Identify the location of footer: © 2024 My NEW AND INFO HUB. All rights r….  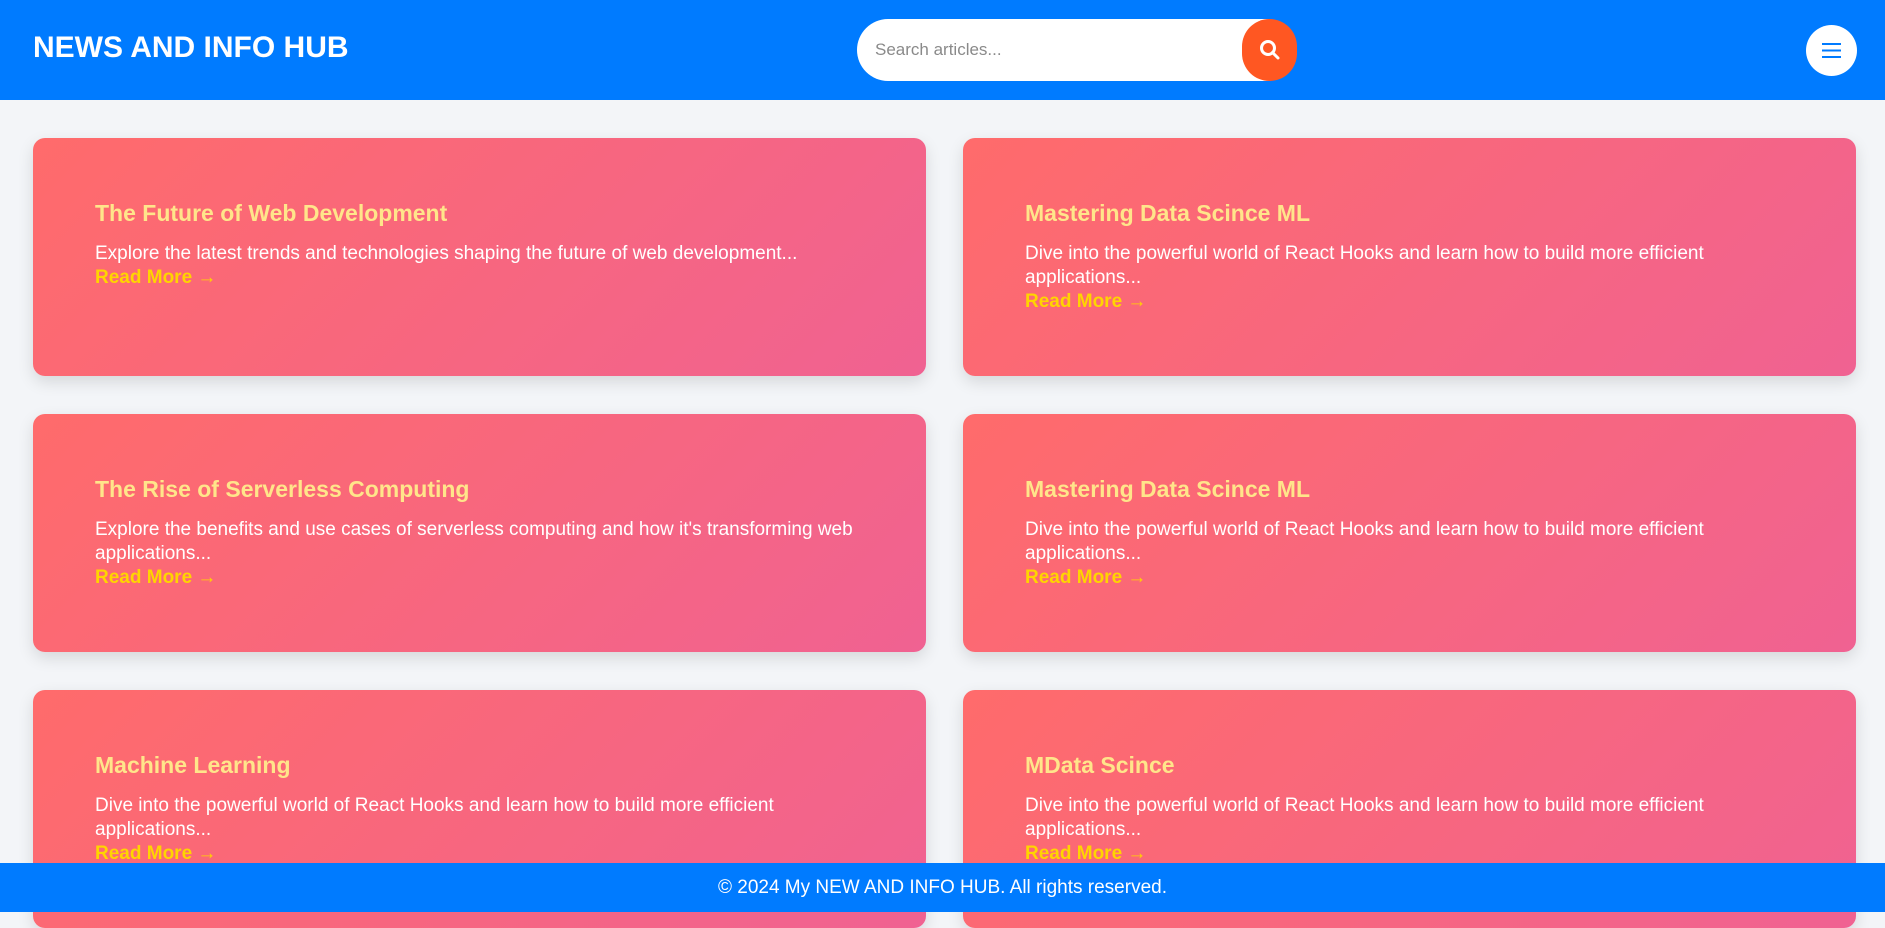
(942, 887).